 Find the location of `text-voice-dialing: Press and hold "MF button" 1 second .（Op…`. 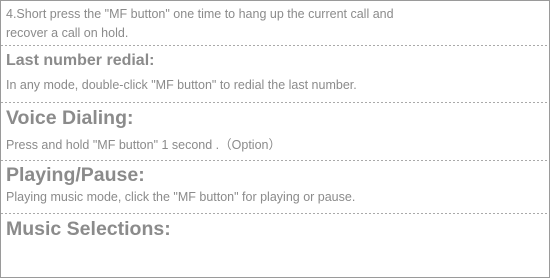

text-voice-dialing: Press and hold "MF button" 1 second .（Op… is located at coordinates (143, 145).